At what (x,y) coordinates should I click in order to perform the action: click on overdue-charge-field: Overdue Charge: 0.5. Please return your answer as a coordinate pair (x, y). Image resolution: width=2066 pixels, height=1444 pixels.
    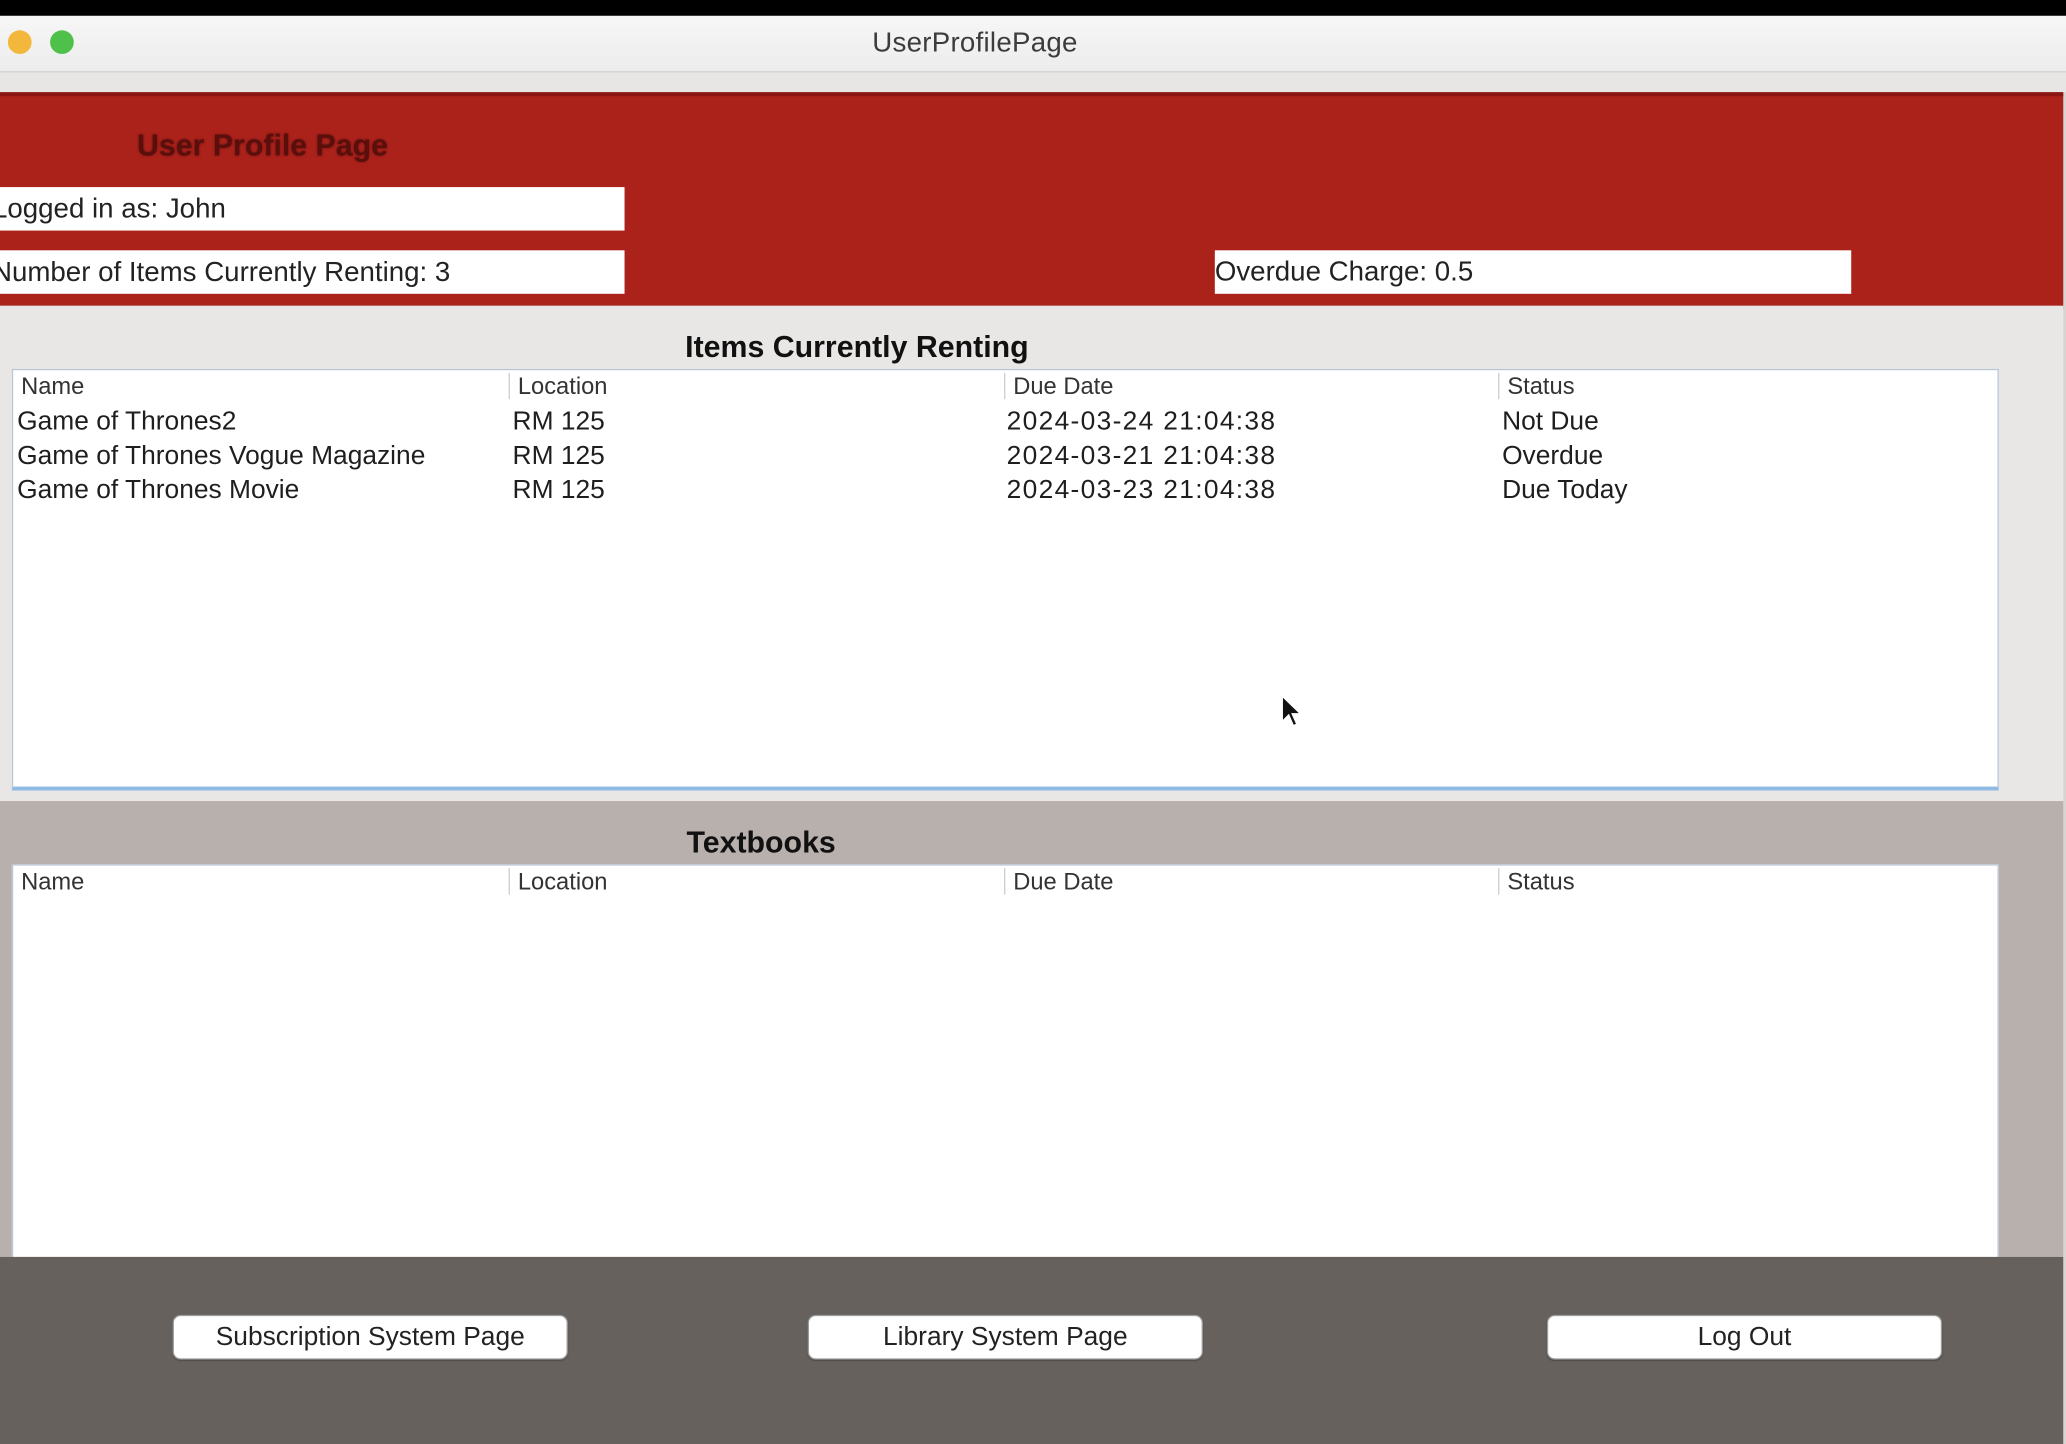
    Looking at the image, I should click on (1533, 272).